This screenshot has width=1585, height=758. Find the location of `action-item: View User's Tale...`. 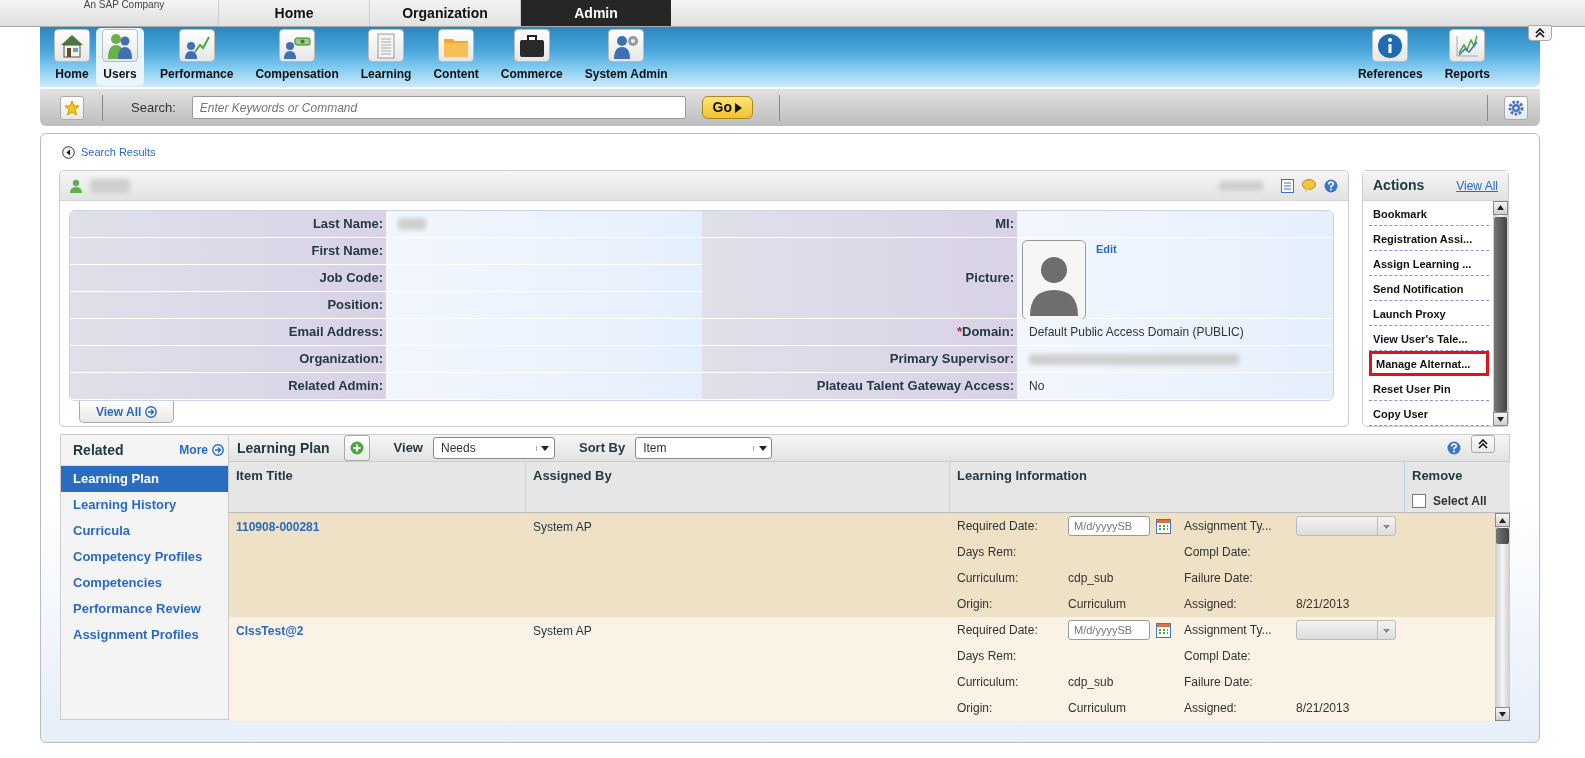

action-item: View User's Tale... is located at coordinates (1429, 338).